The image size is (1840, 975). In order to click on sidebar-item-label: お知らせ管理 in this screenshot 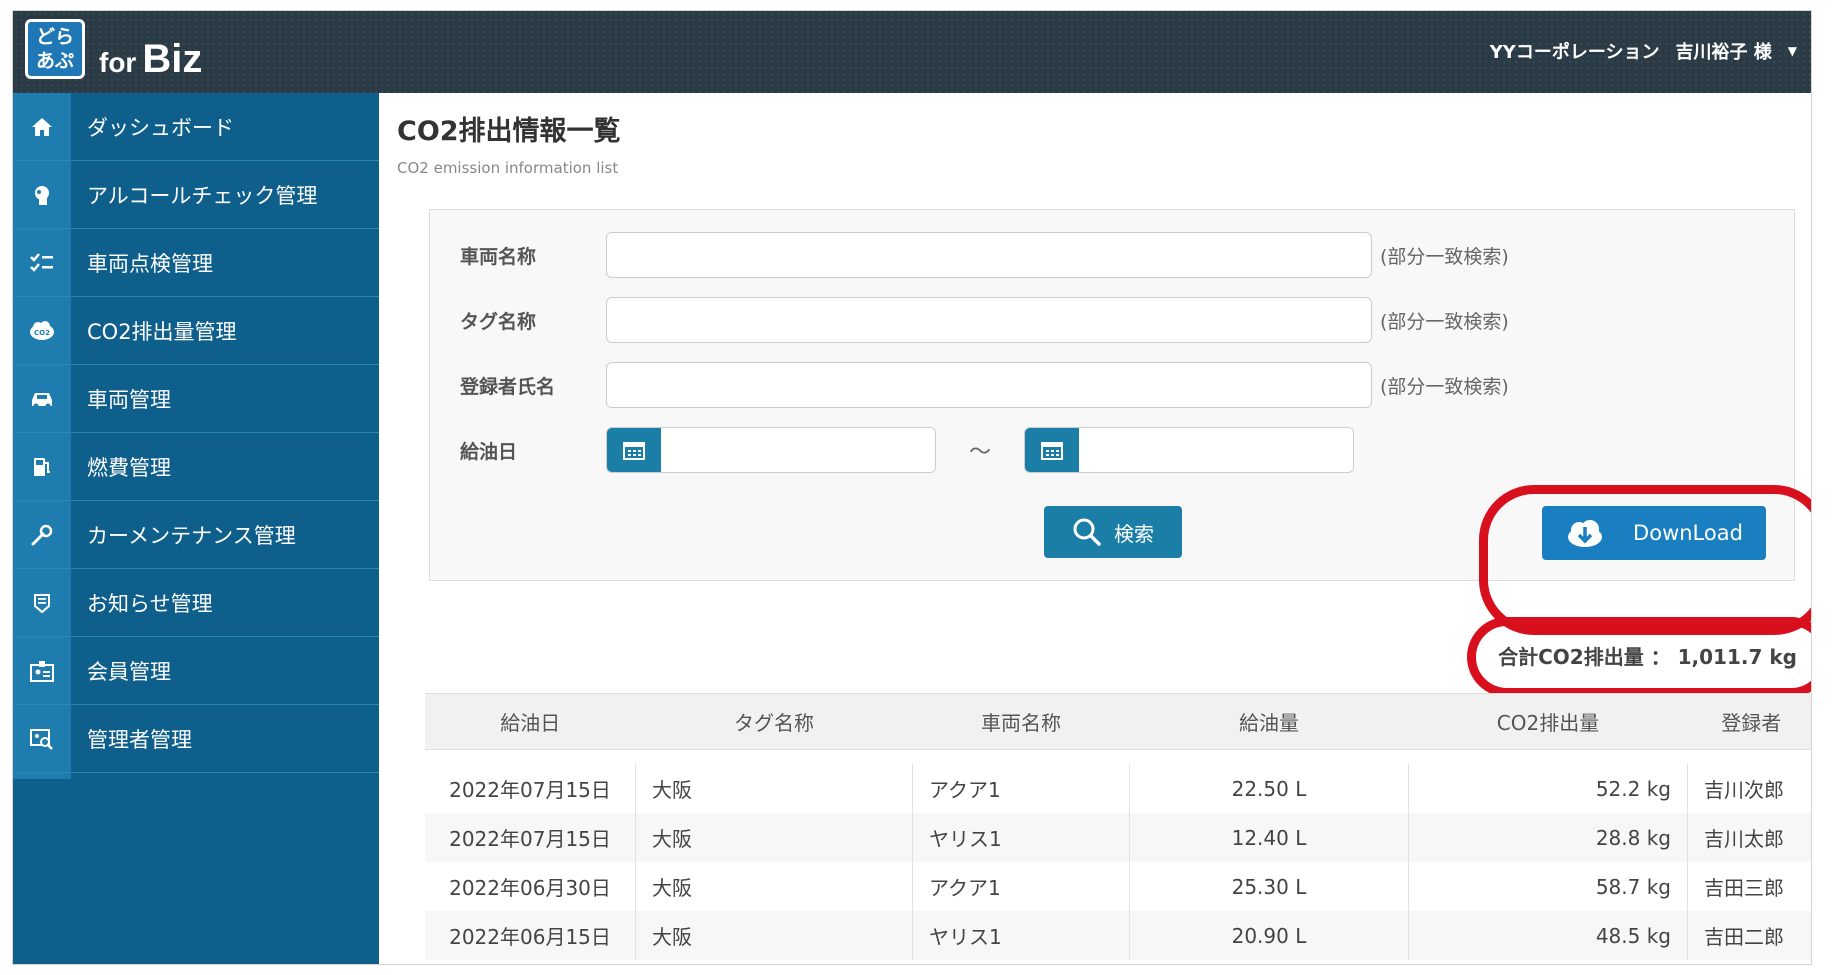, I will do `click(150, 603)`.